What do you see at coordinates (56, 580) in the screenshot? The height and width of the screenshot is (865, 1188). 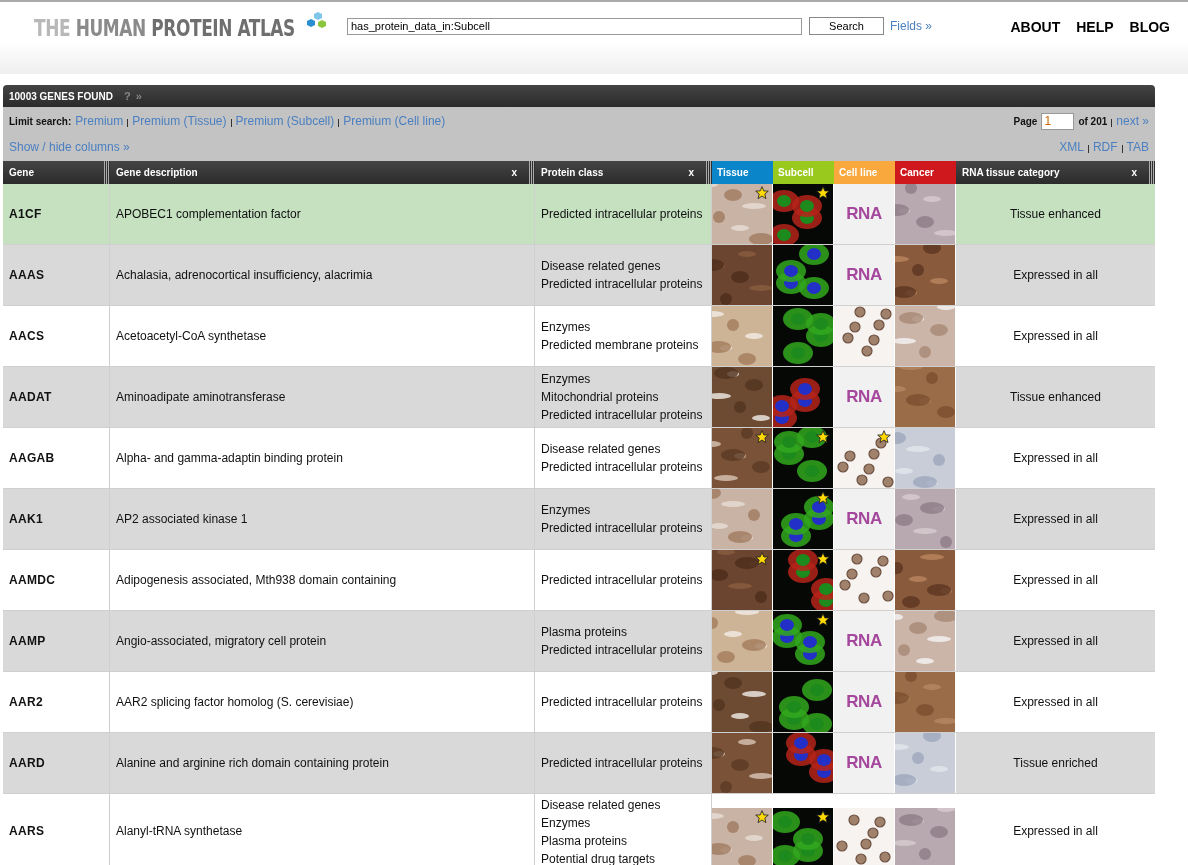 I see `gene-name: AAMDC` at bounding box center [56, 580].